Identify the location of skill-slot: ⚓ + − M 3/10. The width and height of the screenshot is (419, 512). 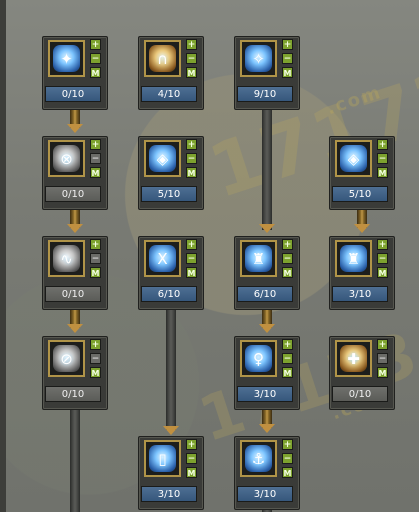
(267, 473).